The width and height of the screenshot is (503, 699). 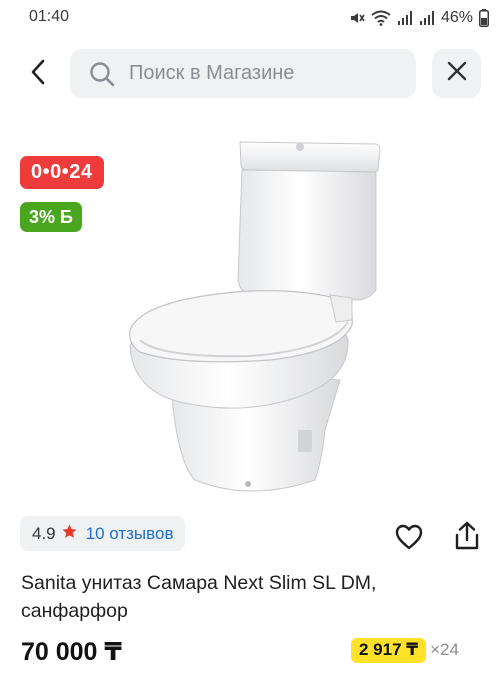 What do you see at coordinates (62, 172) in the screenshot?
I see `installment-badge: 0•0•24` at bounding box center [62, 172].